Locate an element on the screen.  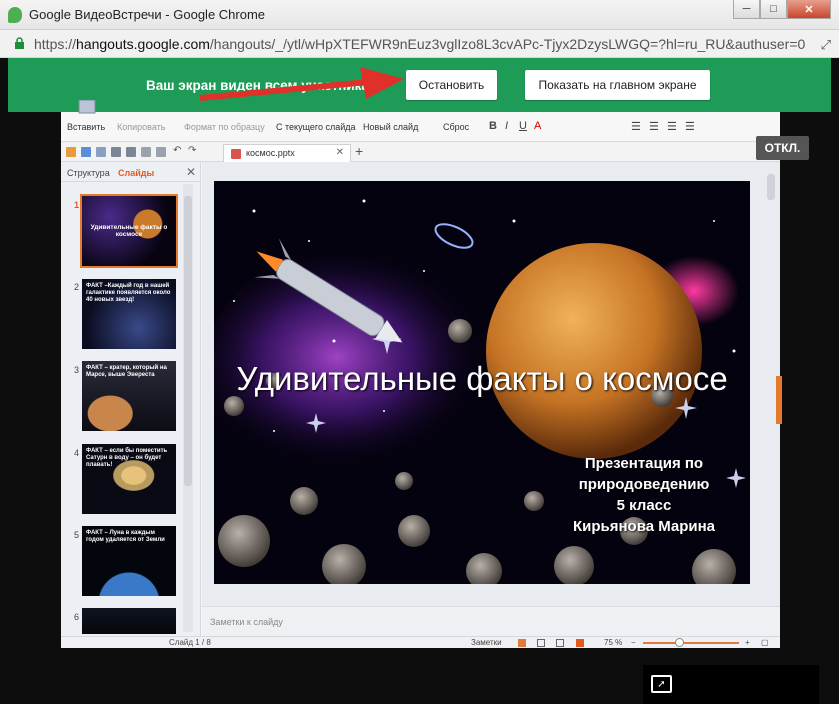
save-icon is located at coordinates (86, 152).